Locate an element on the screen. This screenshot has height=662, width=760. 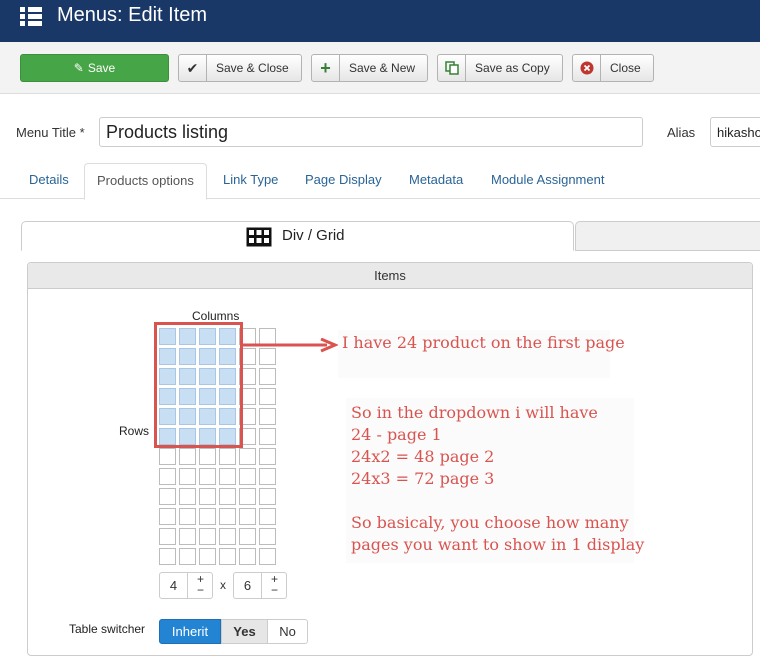
check-icon: ✔ is located at coordinates (193, 68).